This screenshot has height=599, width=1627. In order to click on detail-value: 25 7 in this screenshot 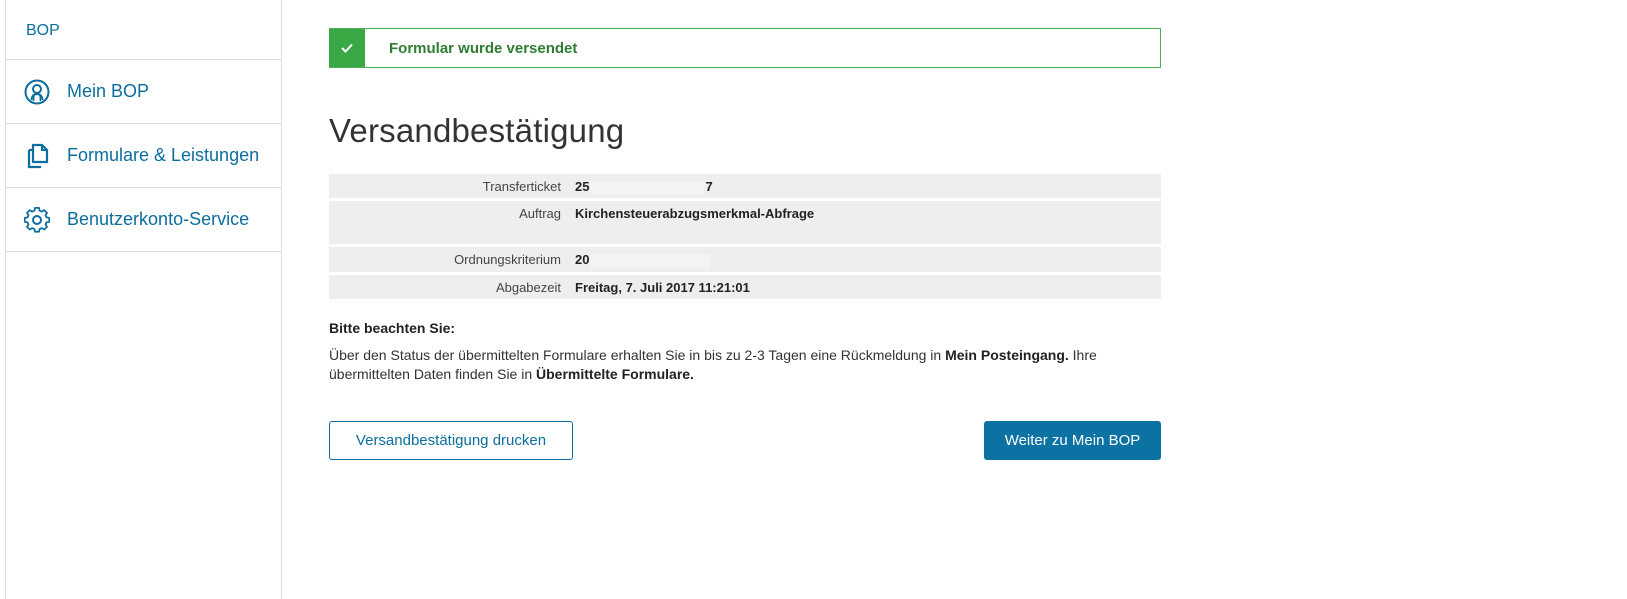, I will do `click(637, 186)`.